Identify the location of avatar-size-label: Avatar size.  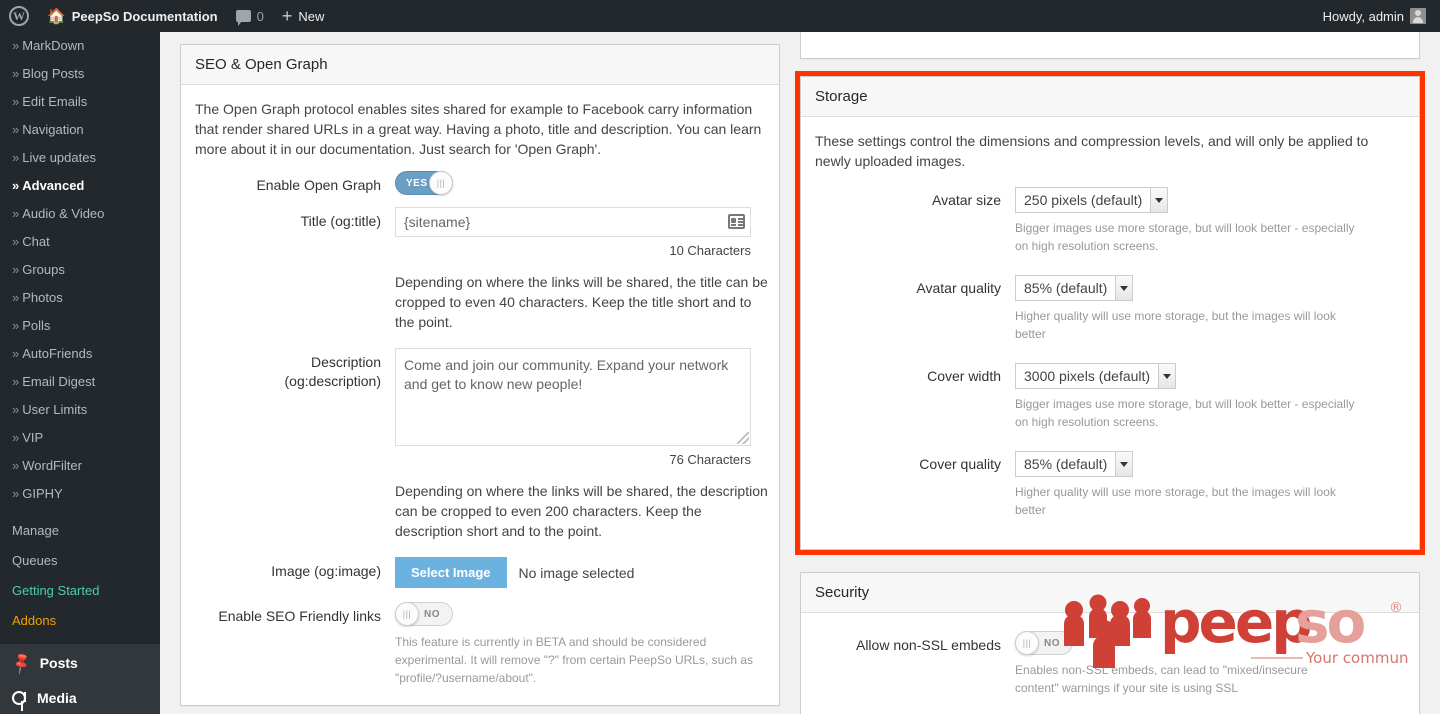
(966, 200).